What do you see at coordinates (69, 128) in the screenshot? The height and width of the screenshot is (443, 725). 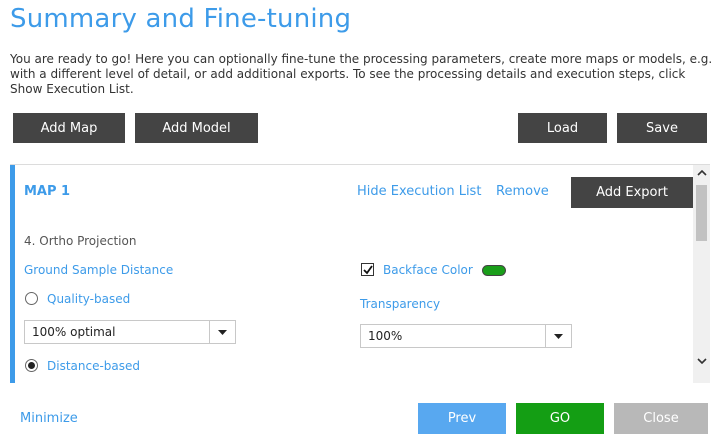 I see `add-map-button: Add Map` at bounding box center [69, 128].